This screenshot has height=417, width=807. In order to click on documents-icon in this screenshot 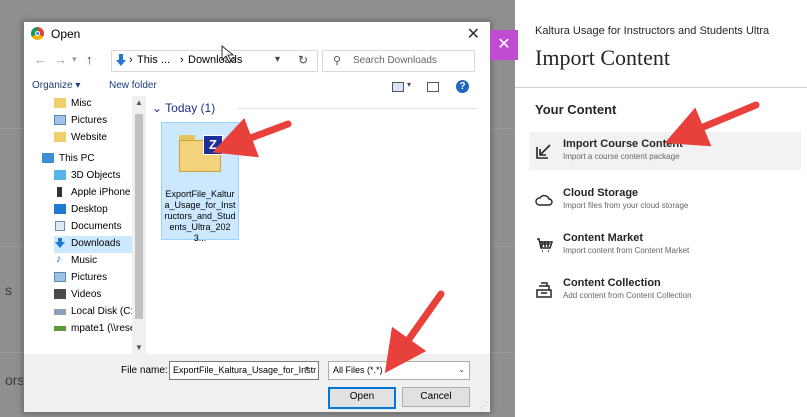, I will do `click(60, 226)`.